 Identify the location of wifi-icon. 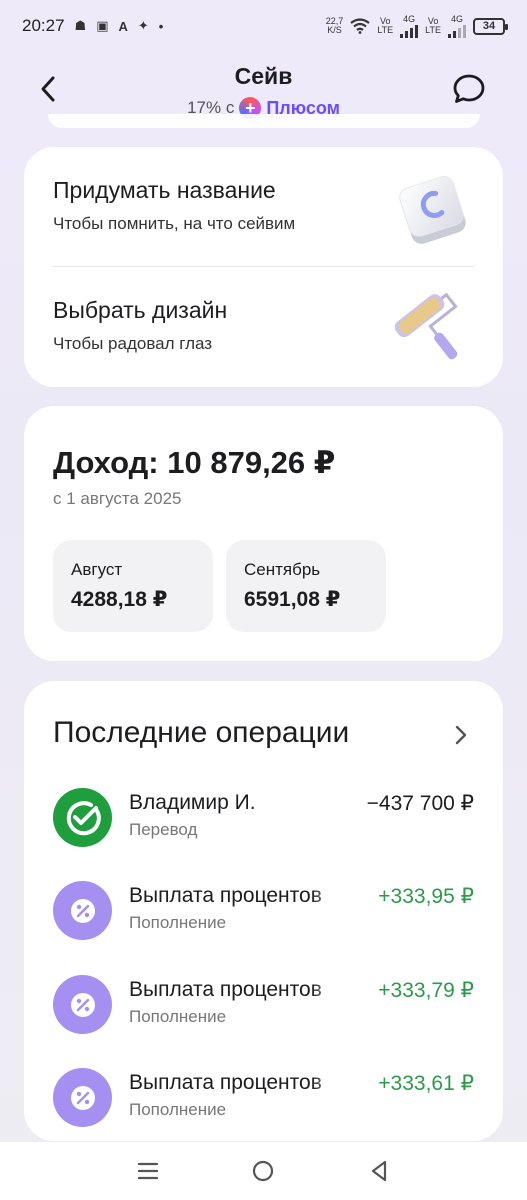
(360, 26).